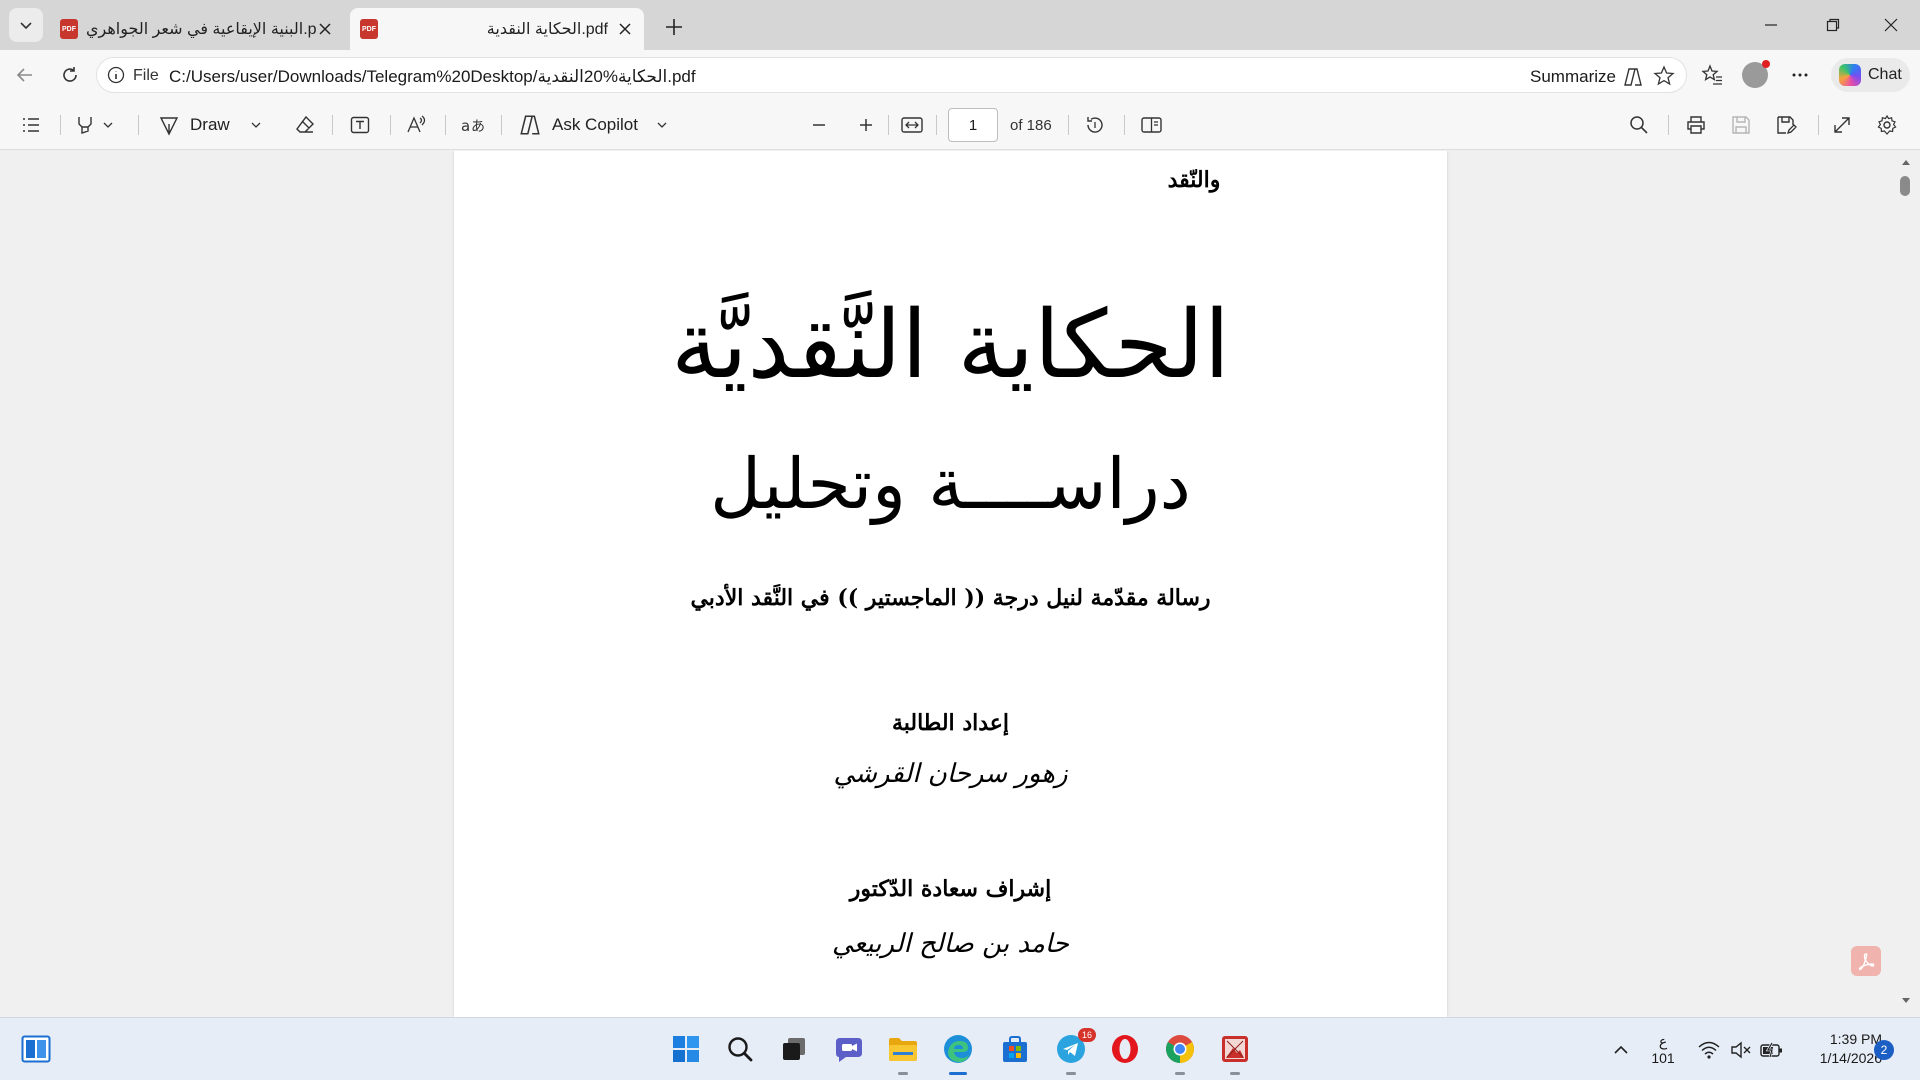 The width and height of the screenshot is (1920, 1080). Describe the element at coordinates (1870, 75) in the screenshot. I see `copilot-chat-button: Chat` at that location.